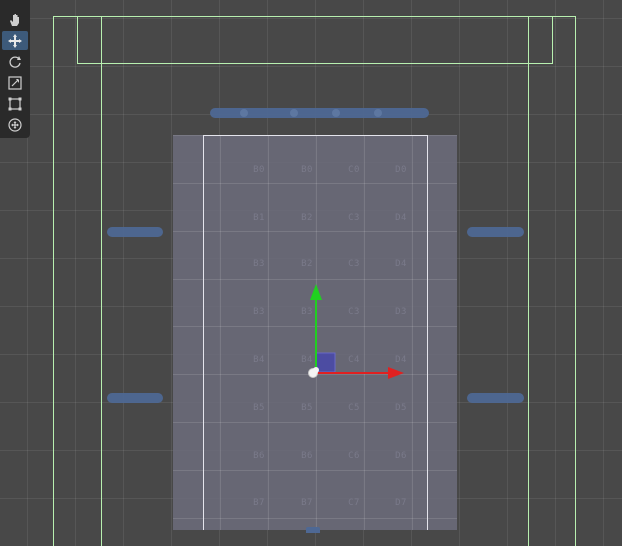  Describe the element at coordinates (401, 312) in the screenshot. I see `board-cell-label: D3` at that location.